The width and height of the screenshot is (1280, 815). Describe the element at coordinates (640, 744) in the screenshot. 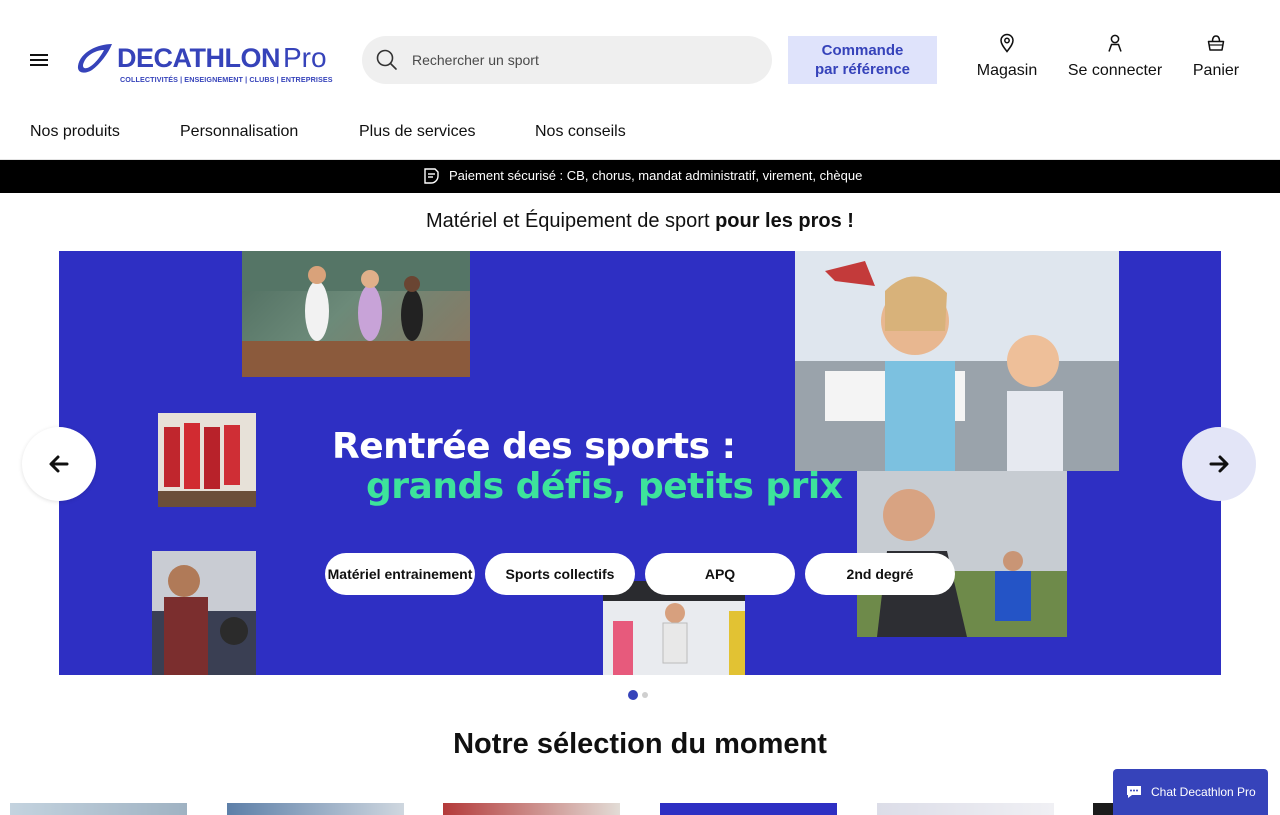

I see `selection-title: Notre sélection du moment` at that location.